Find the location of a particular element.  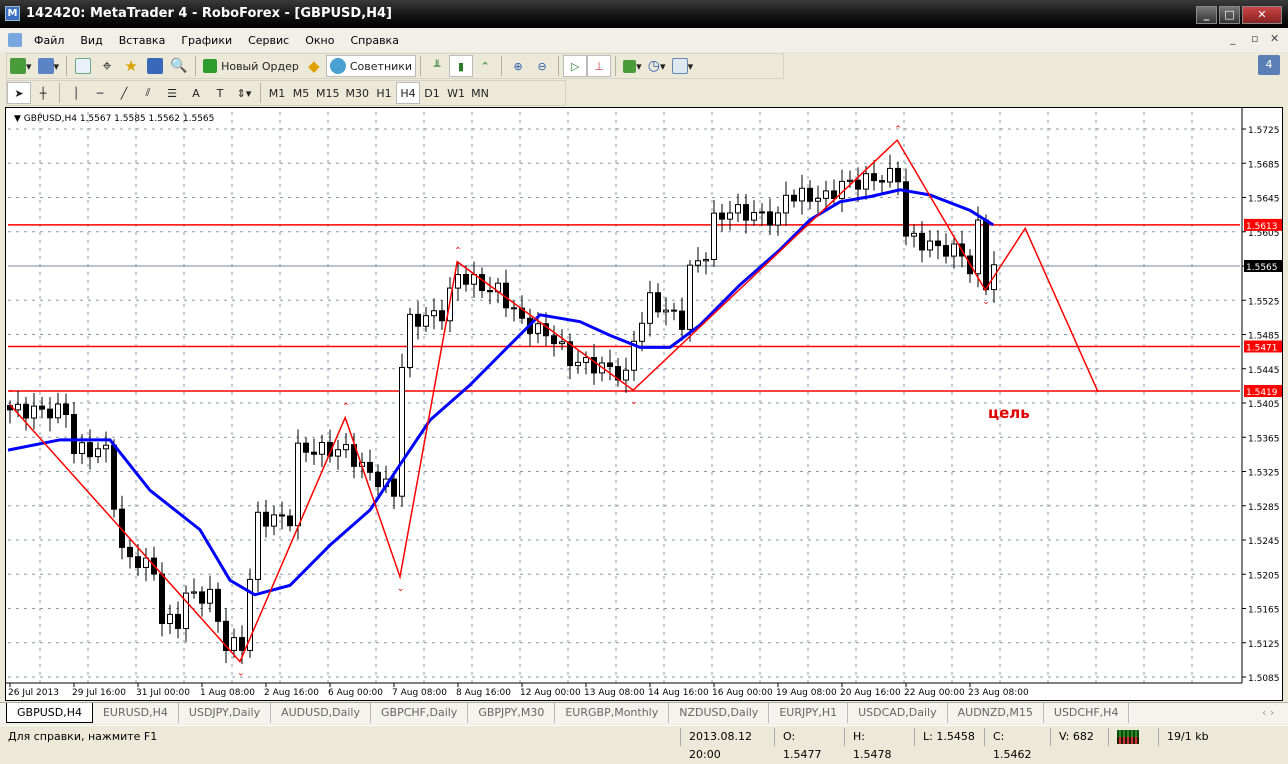

x-tick-label: 31 Jul 00:00 is located at coordinates (163, 693).